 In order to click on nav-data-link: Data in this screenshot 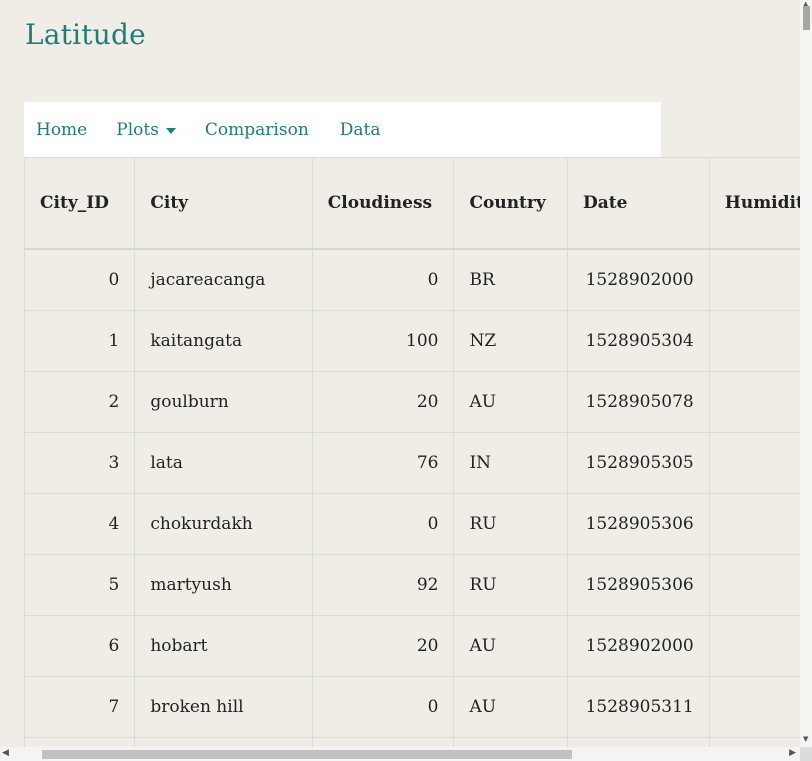, I will do `click(360, 130)`.